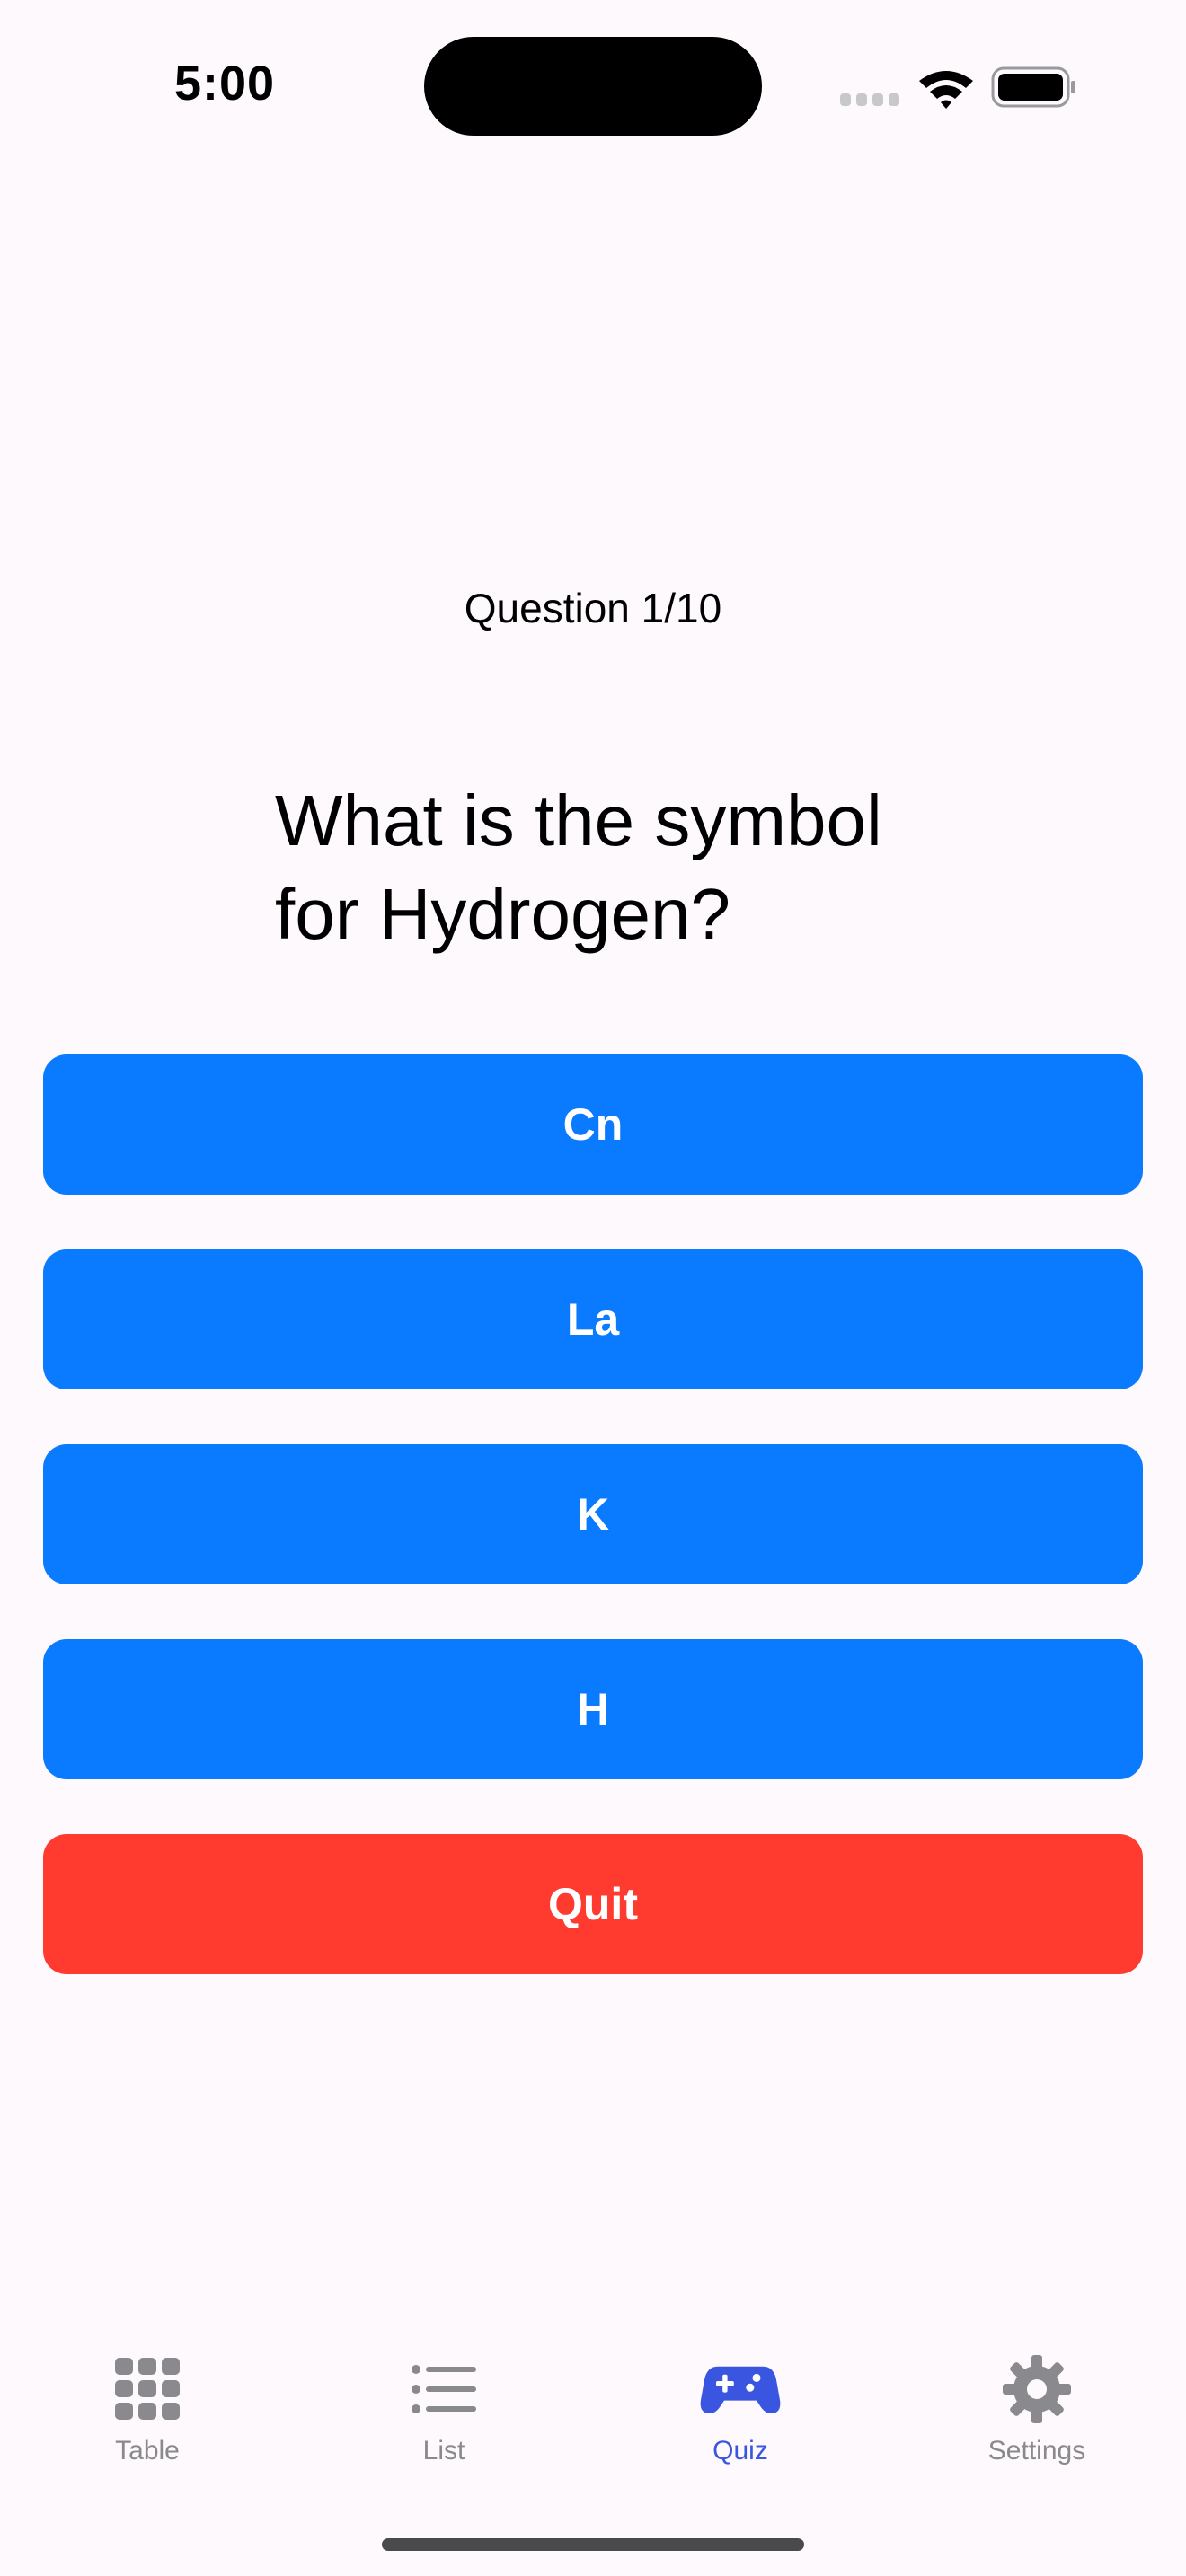 This screenshot has width=1186, height=2576. I want to click on gamecontroller-icon, so click(740, 2389).